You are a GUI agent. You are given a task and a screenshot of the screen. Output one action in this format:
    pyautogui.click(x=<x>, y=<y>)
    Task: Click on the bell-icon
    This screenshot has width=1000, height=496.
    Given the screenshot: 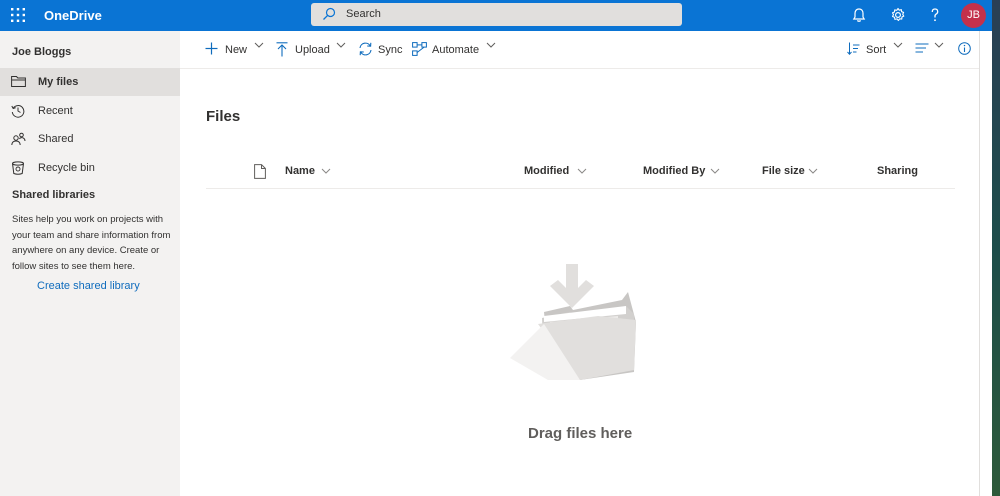 What is the action you would take?
    pyautogui.click(x=859, y=15)
    